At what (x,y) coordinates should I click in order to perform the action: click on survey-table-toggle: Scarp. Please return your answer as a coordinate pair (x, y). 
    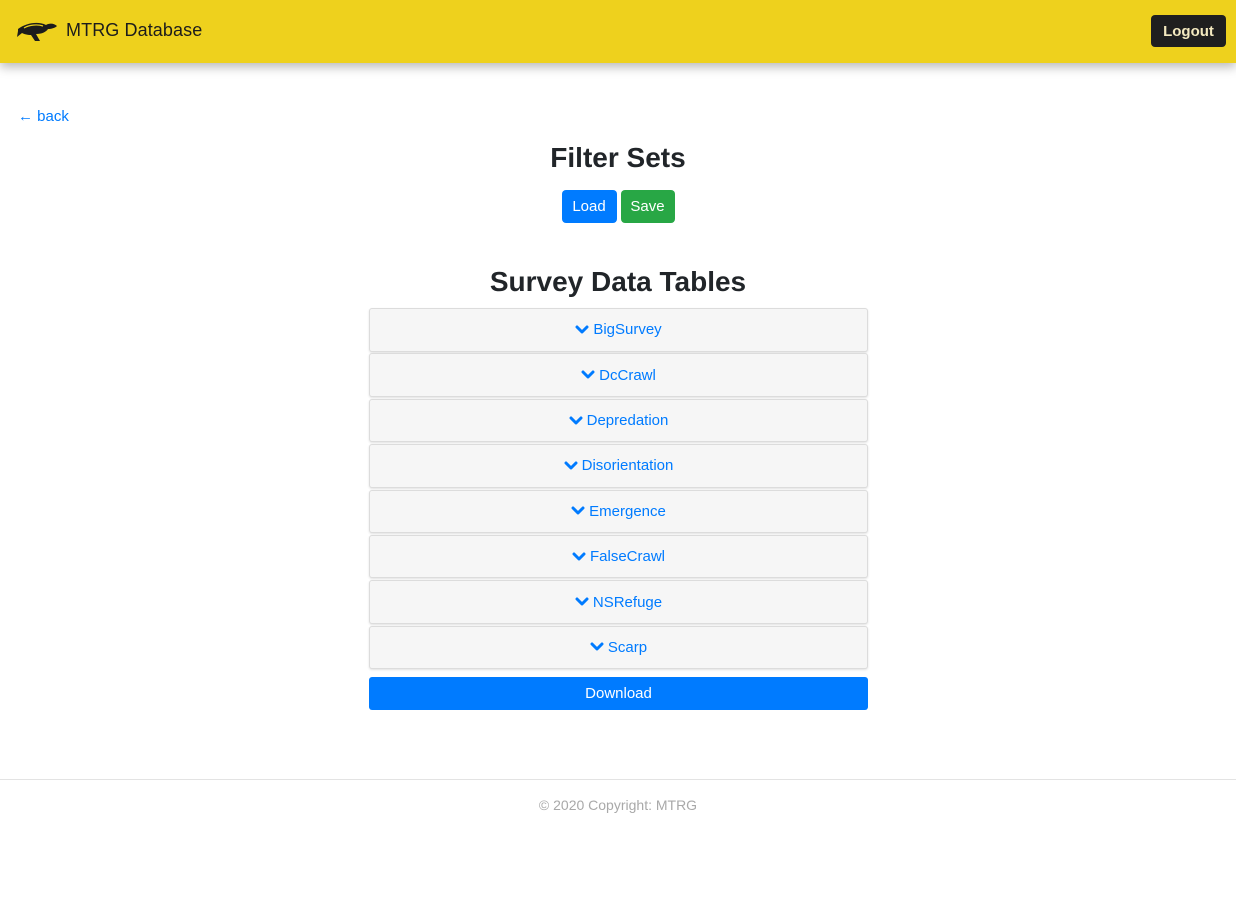
    Looking at the image, I should click on (618, 647).